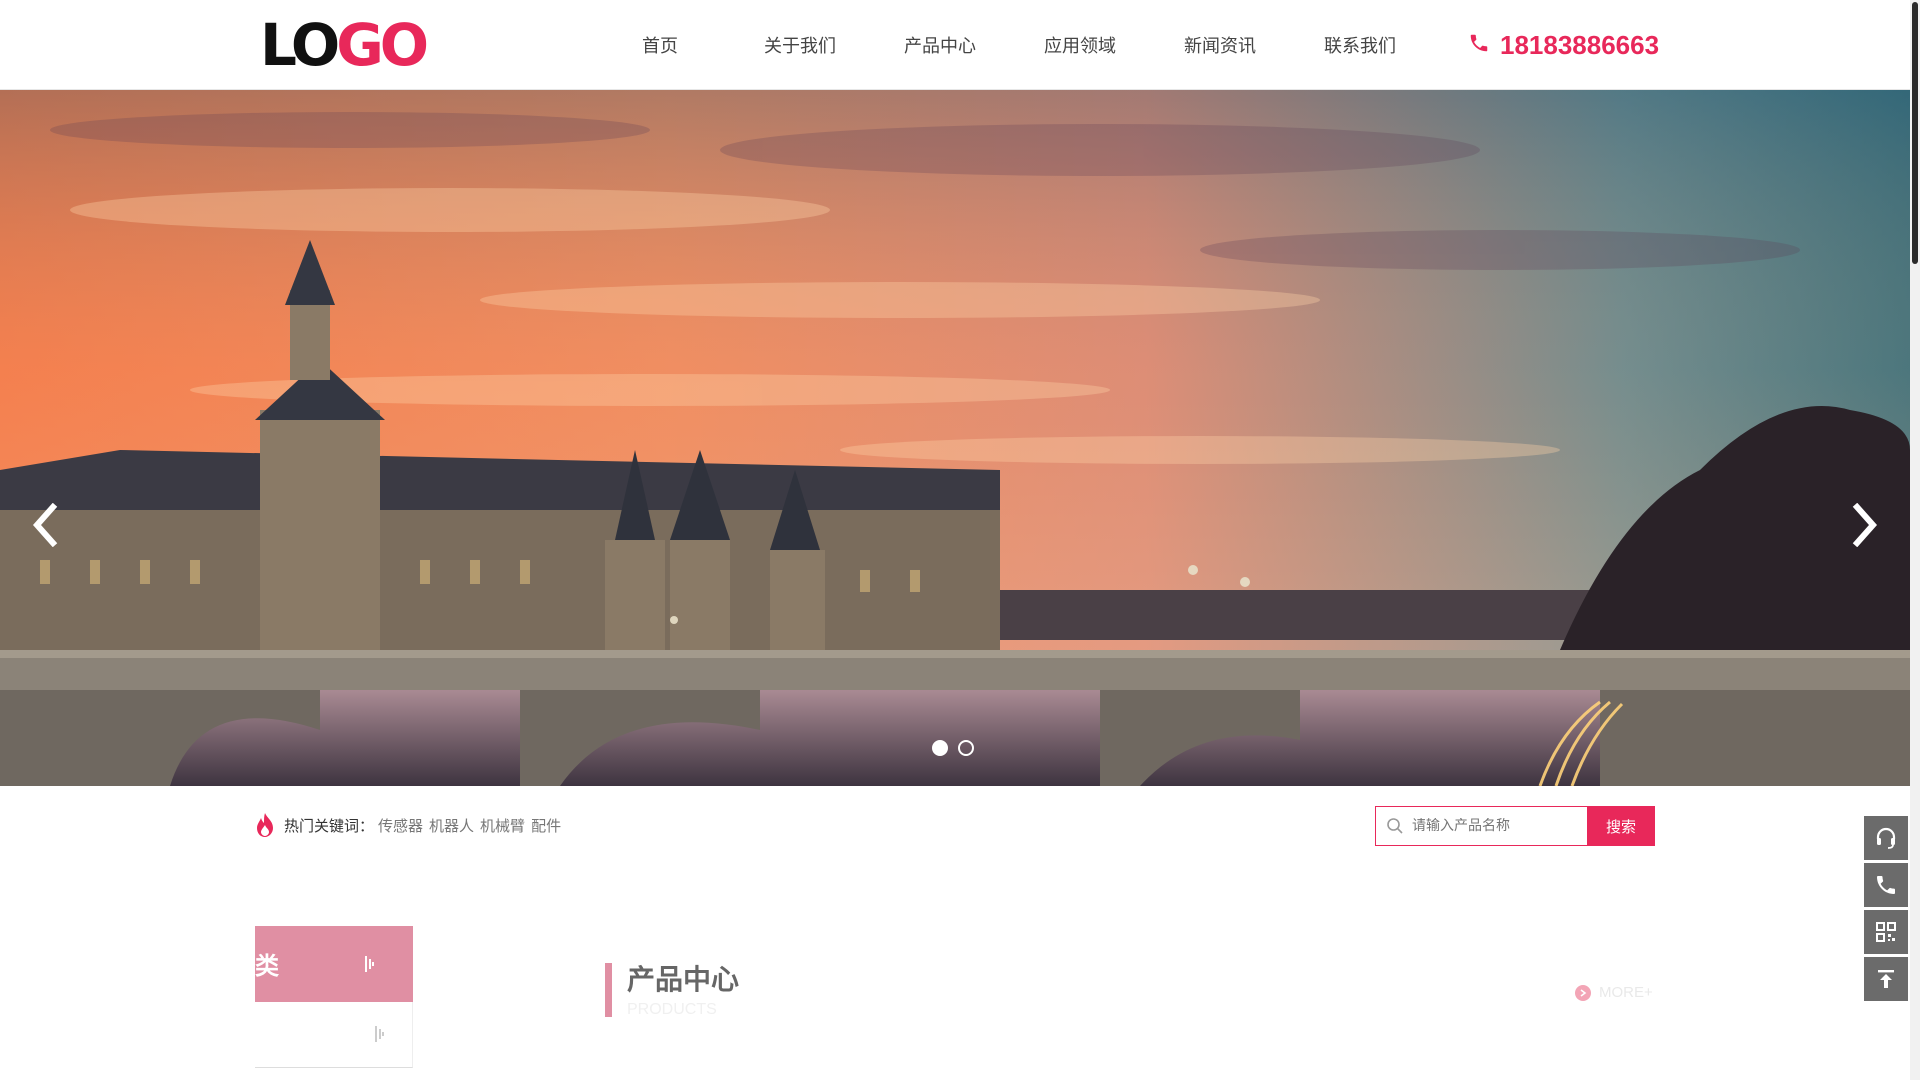 Image resolution: width=1920 pixels, height=1080 pixels. Describe the element at coordinates (1492, 826) in the screenshot. I see `search-input` at that location.